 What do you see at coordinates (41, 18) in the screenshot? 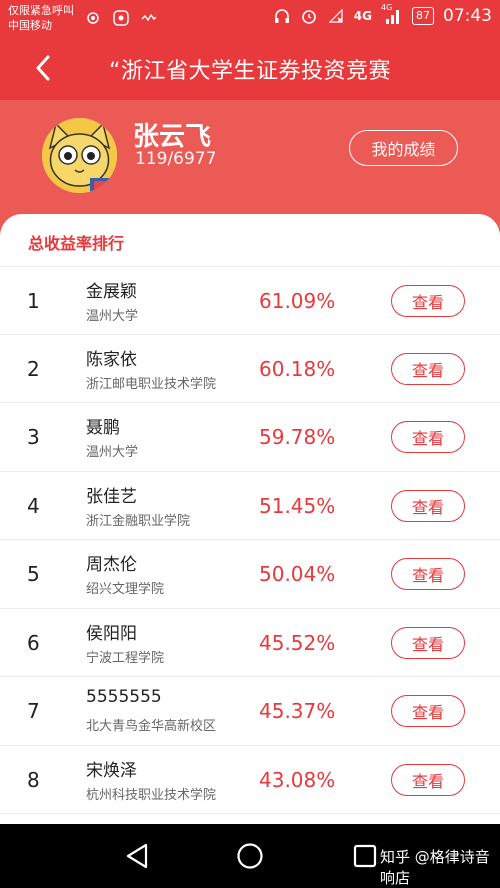
I see `status-carrier-info: 仅限紧急呼叫 中国移动` at bounding box center [41, 18].